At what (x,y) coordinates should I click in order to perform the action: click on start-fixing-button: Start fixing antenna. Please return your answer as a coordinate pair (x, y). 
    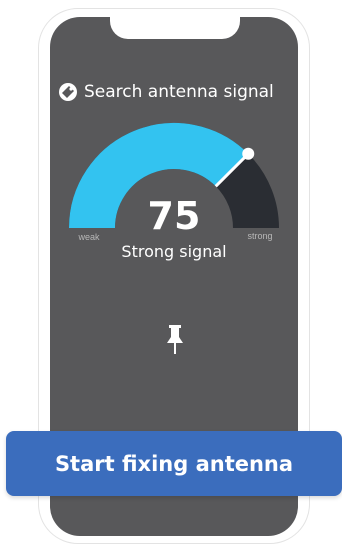
    Looking at the image, I should click on (174, 463).